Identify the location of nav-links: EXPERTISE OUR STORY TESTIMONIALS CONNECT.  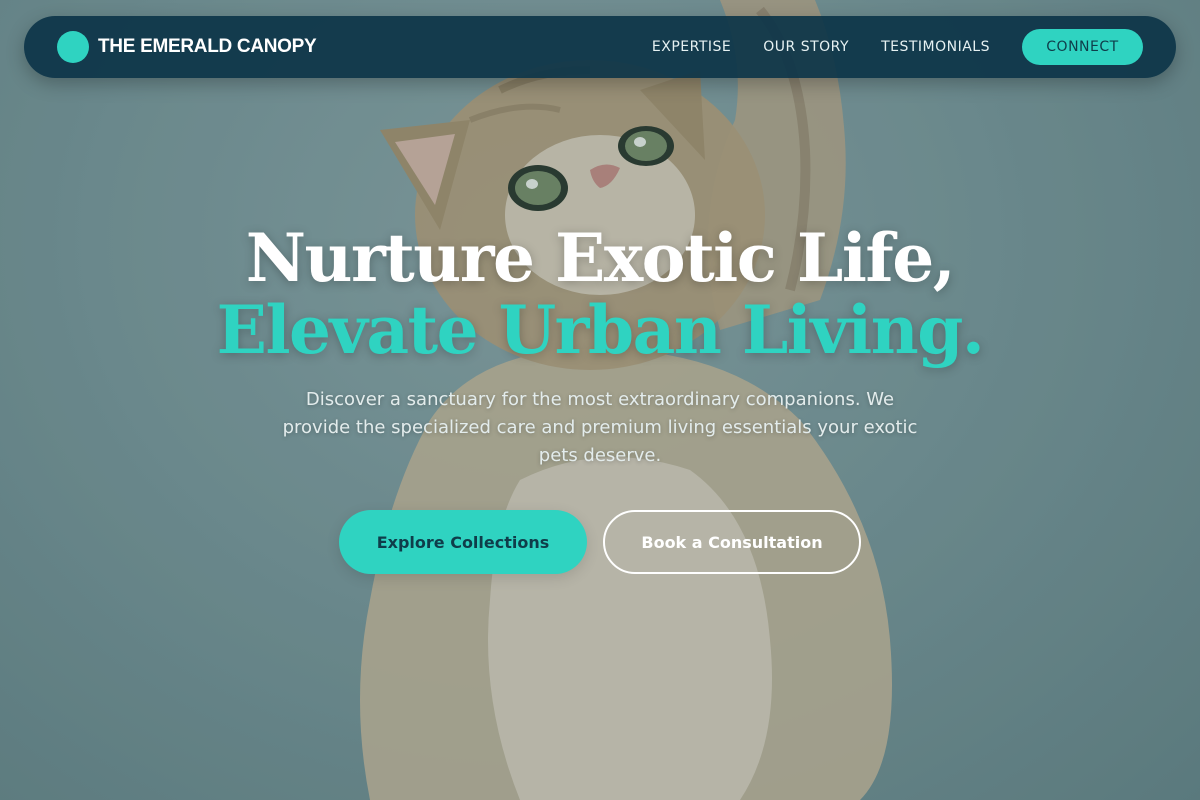
(897, 47).